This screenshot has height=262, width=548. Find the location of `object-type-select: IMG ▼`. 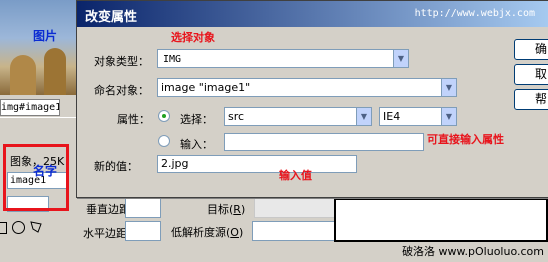

object-type-select: IMG ▼ is located at coordinates (283, 58).